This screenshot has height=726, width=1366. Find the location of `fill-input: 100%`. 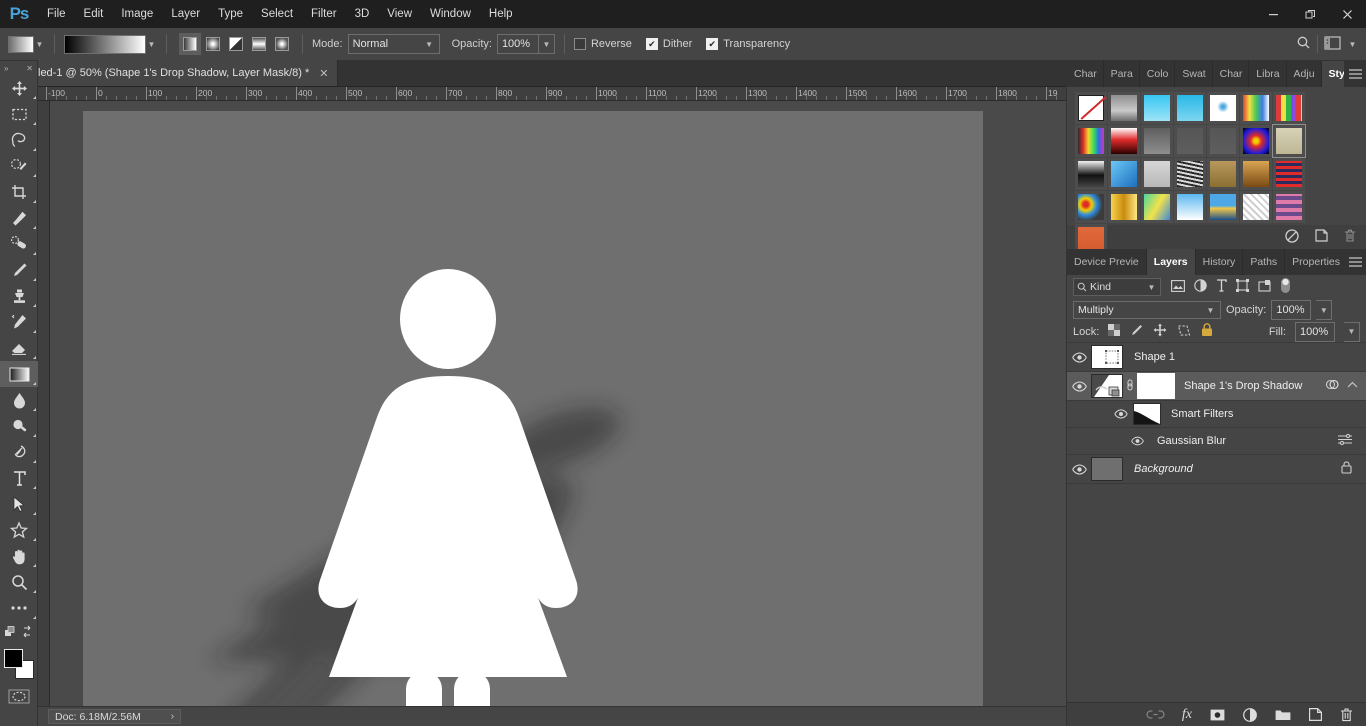

fill-input: 100% is located at coordinates (1315, 331).